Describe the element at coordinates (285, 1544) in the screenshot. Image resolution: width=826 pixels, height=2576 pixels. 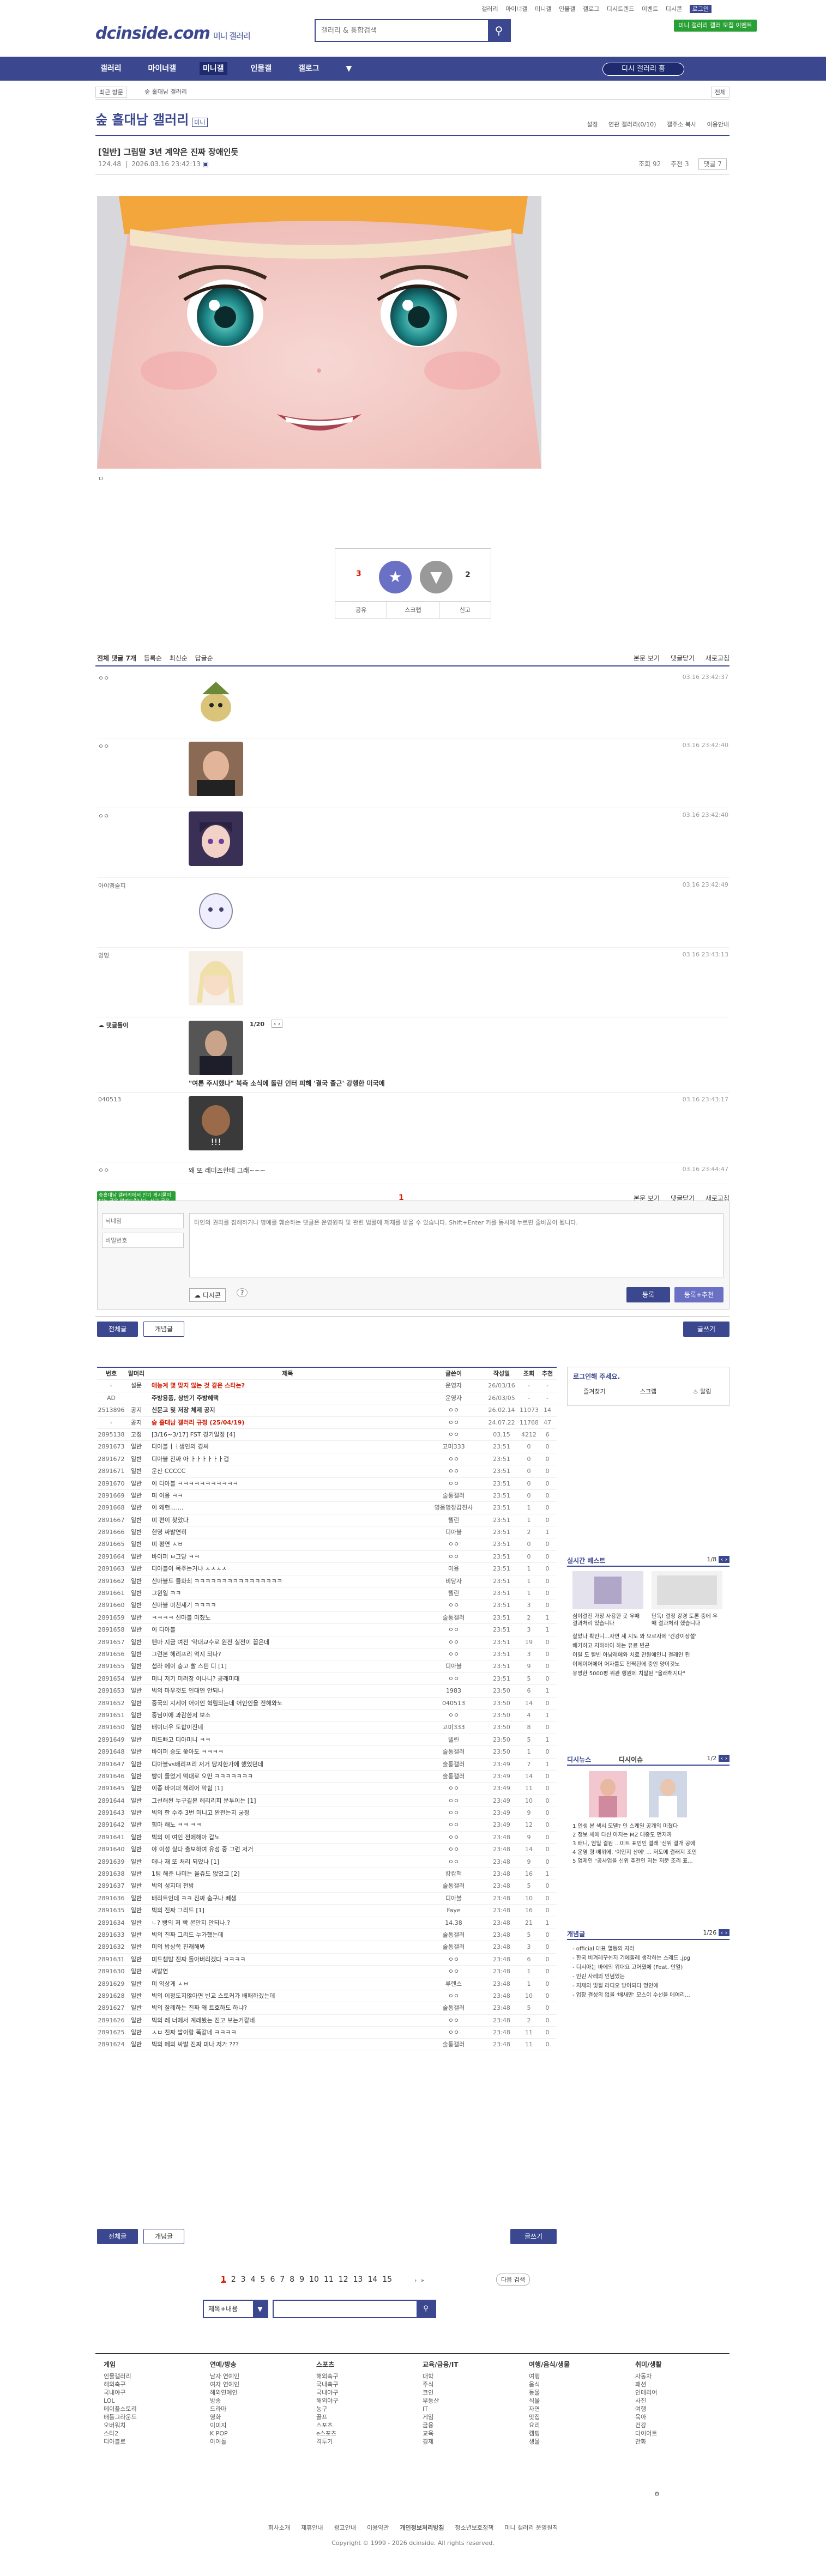
I see `post-subject: 미 평연 ㅅㅂ` at that location.